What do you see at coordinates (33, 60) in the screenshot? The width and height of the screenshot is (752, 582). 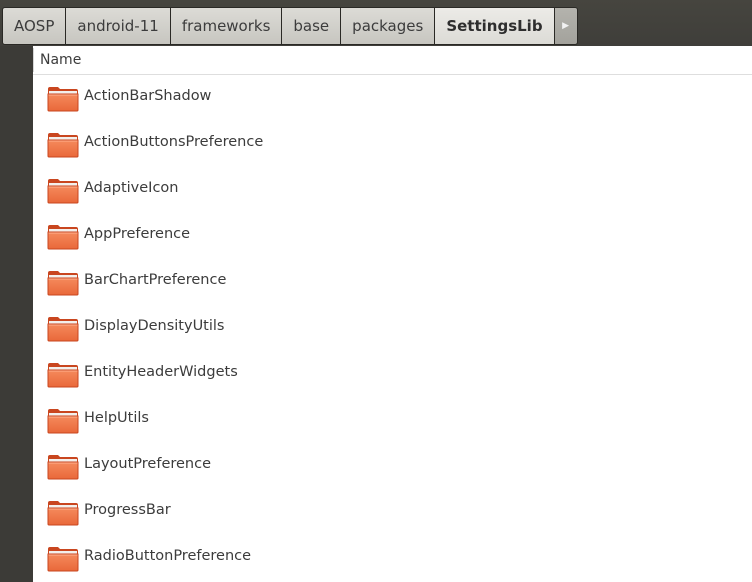 I see `column-divider` at bounding box center [33, 60].